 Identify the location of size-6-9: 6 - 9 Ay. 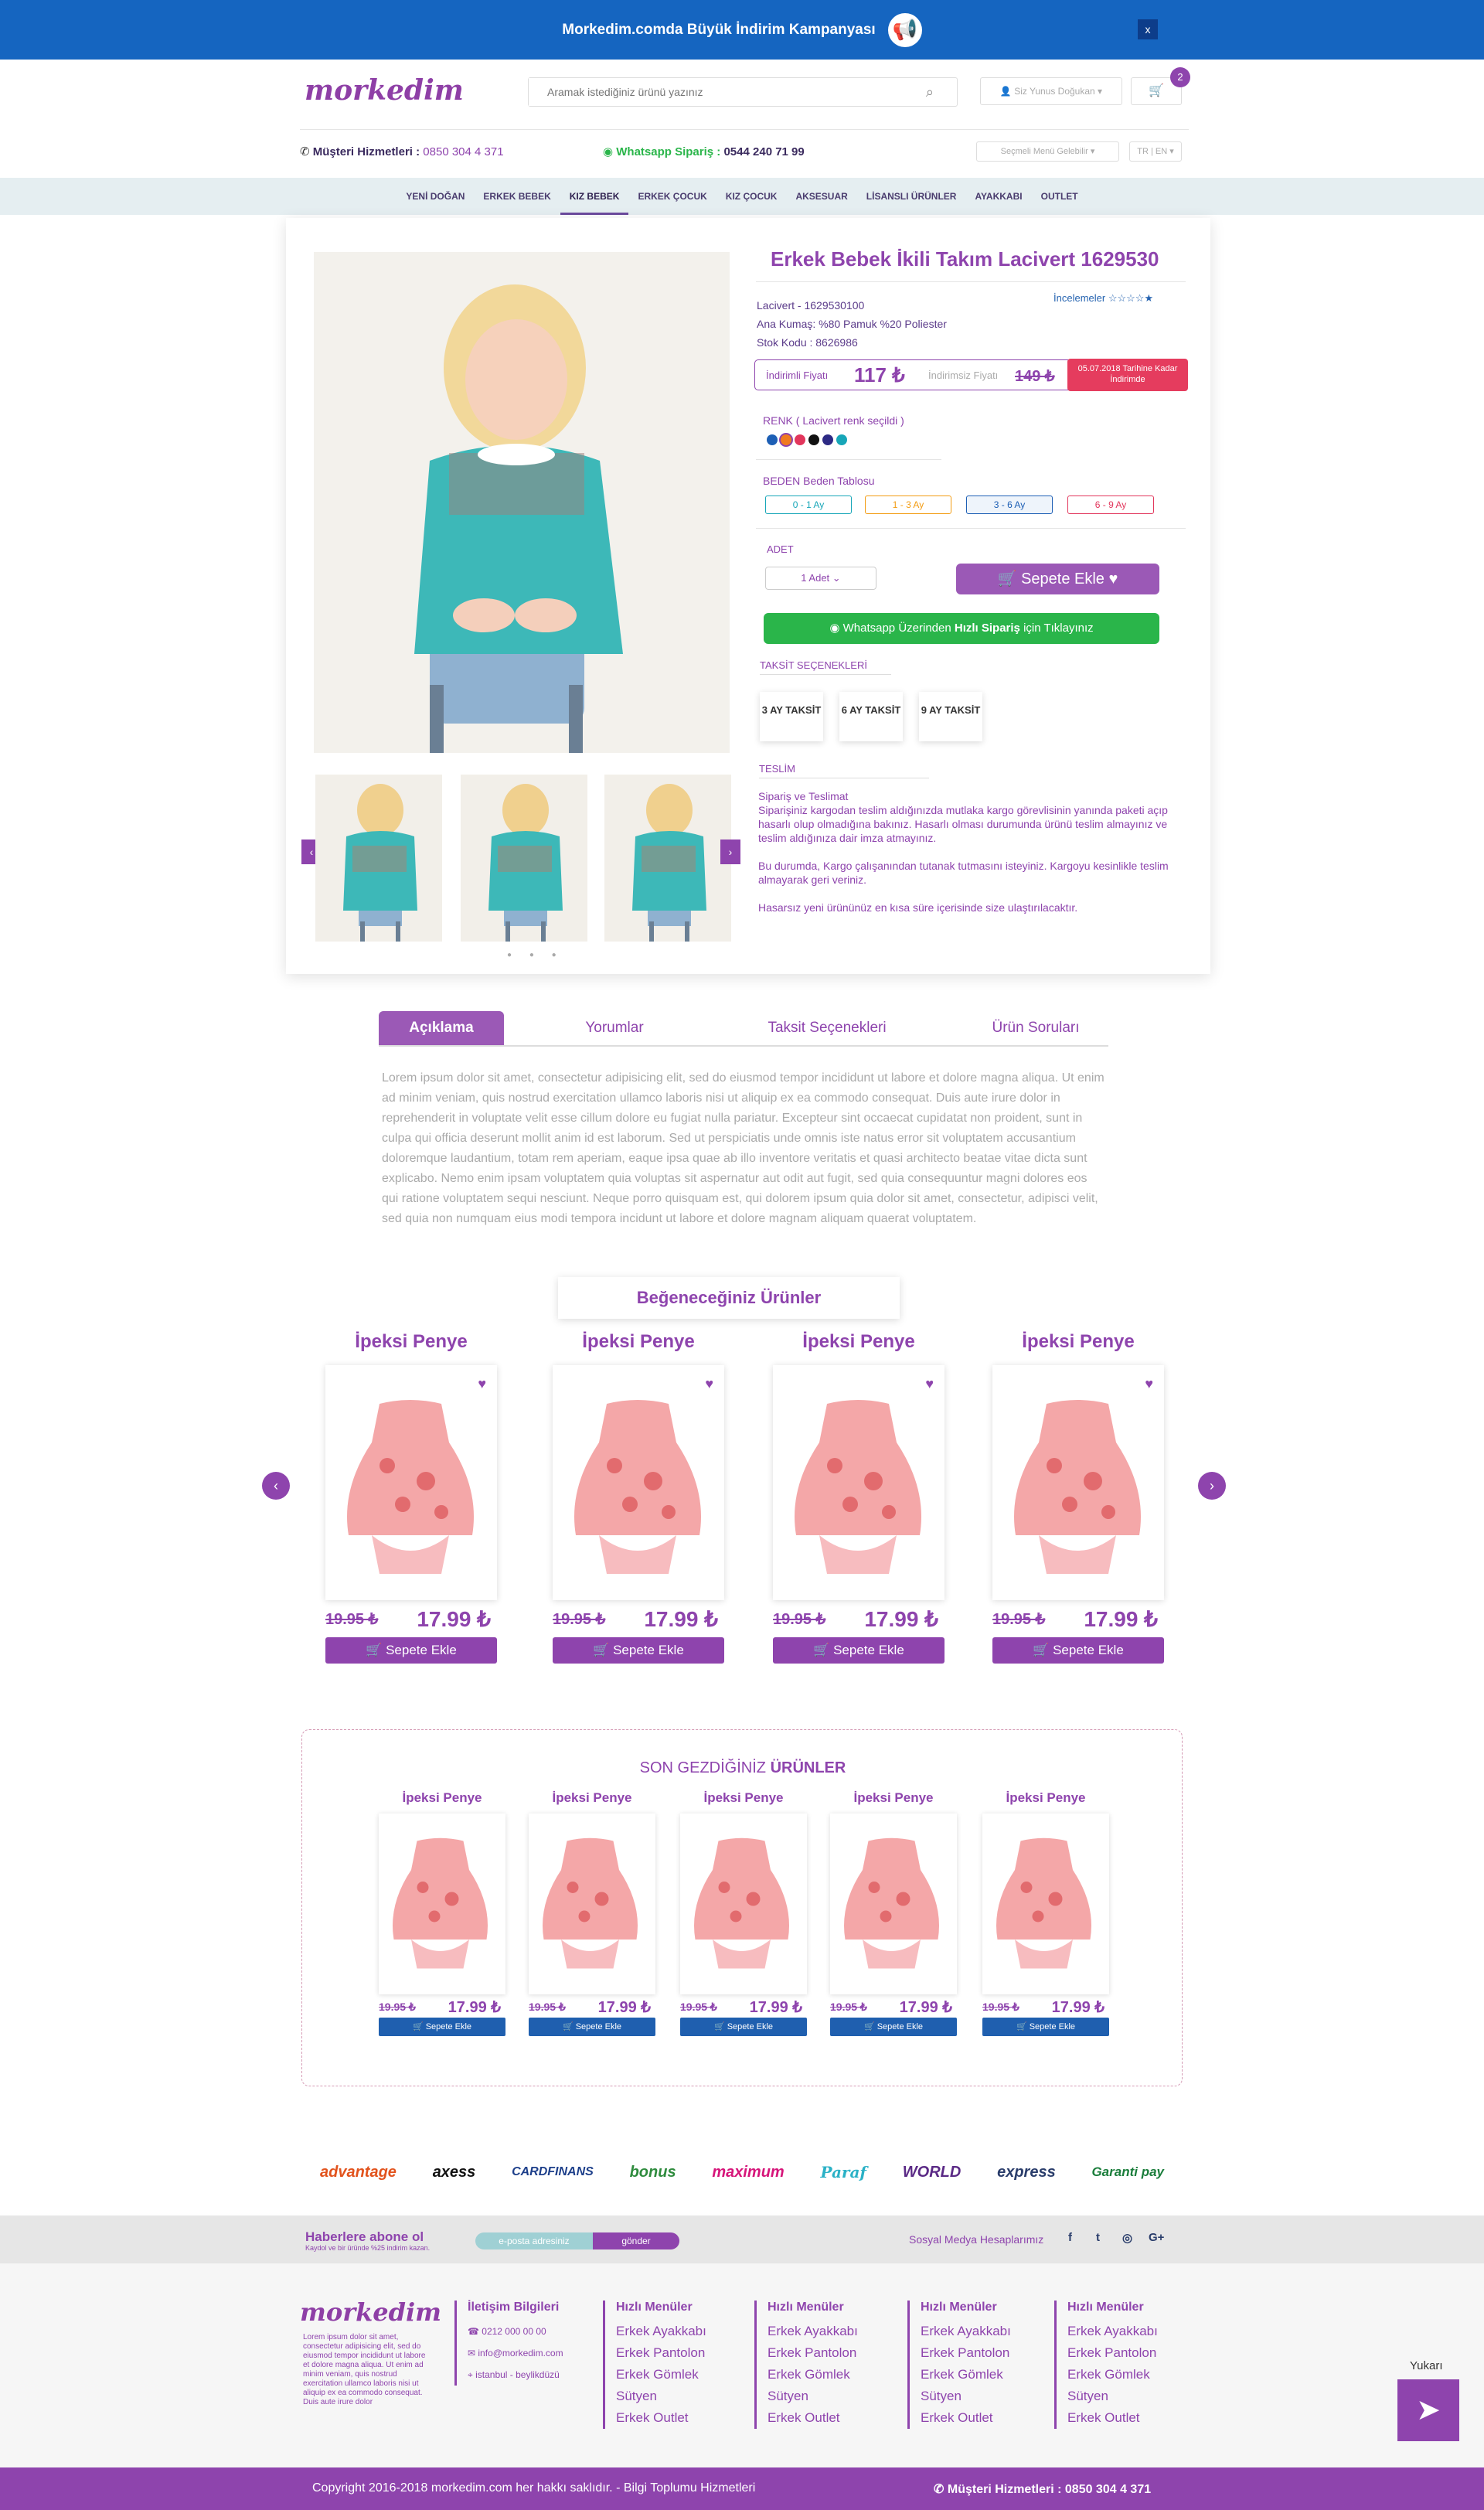
(1110, 505).